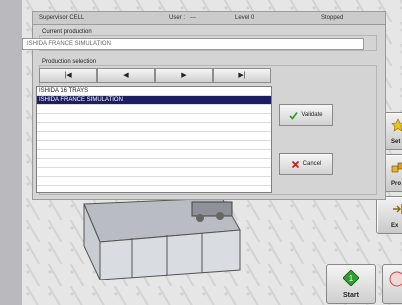 The image size is (402, 305). I want to click on star-icon, so click(396, 125).